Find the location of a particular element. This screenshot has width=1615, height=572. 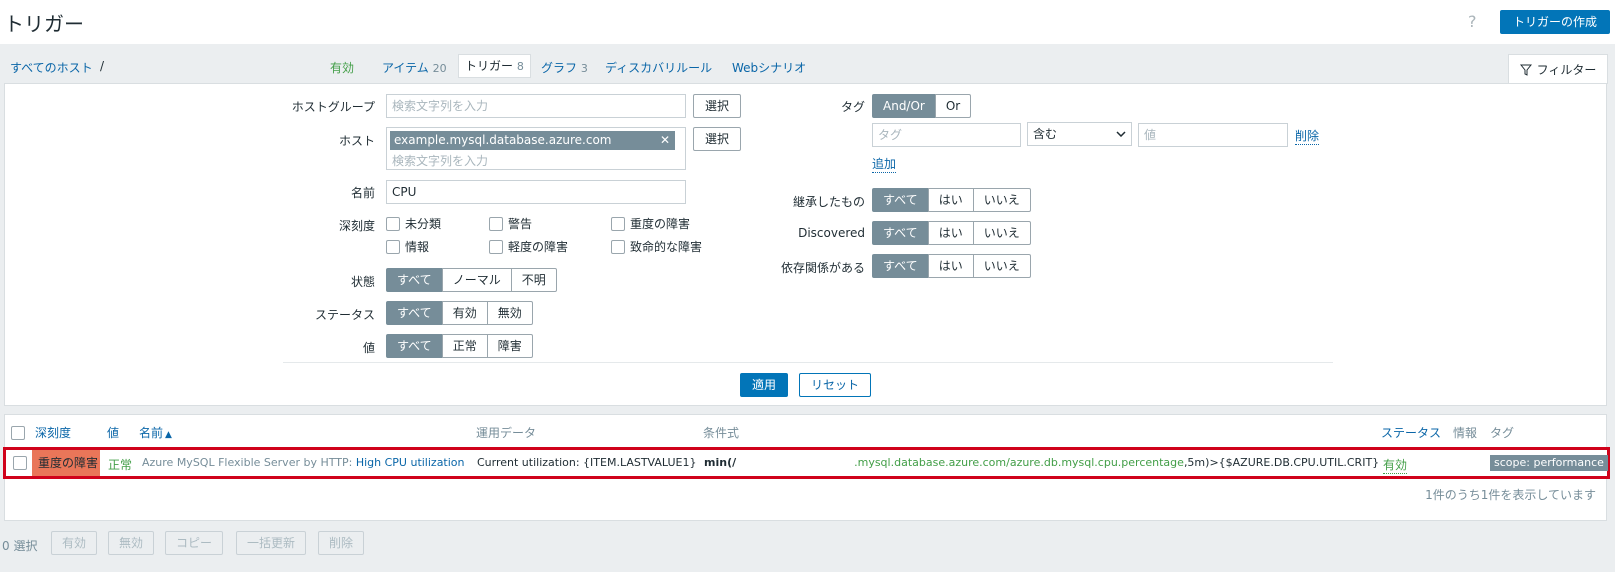

inherited-yes: はい is located at coordinates (950, 200).